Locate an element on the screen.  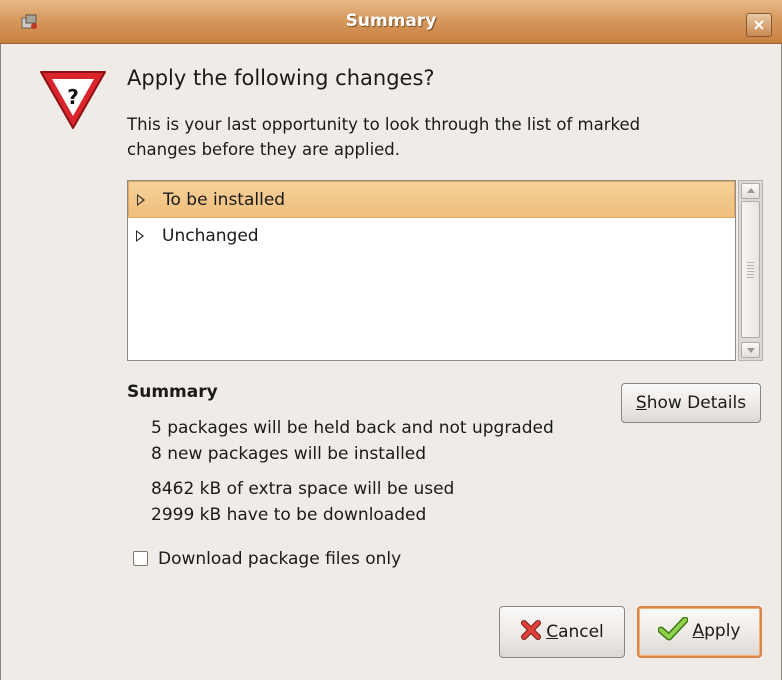
download-only-checkbox is located at coordinates (140, 558).